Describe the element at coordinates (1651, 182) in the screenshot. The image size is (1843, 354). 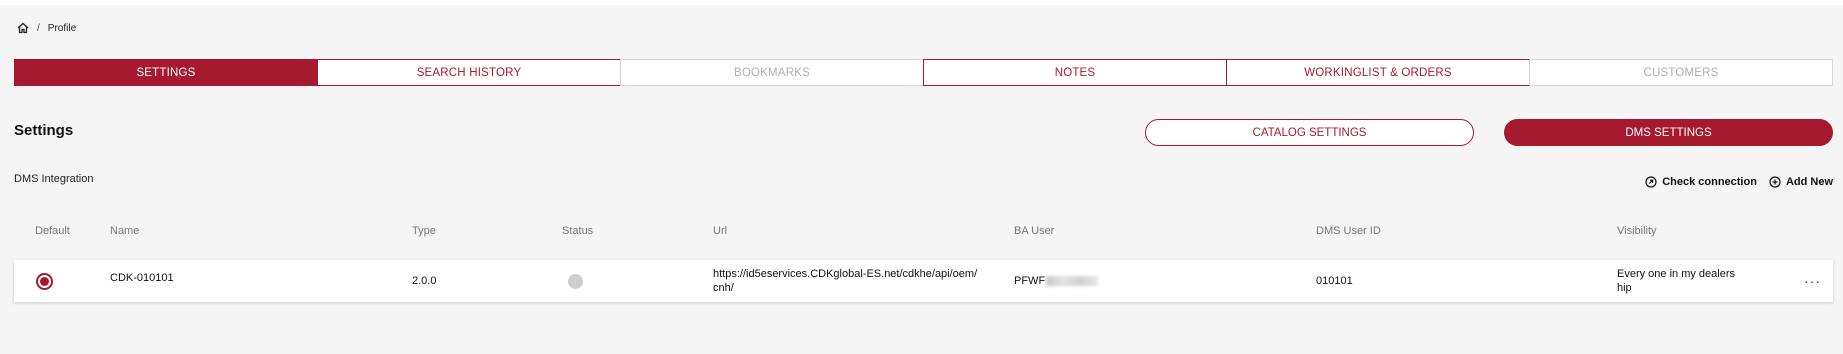
I see `check-connection-icon` at that location.